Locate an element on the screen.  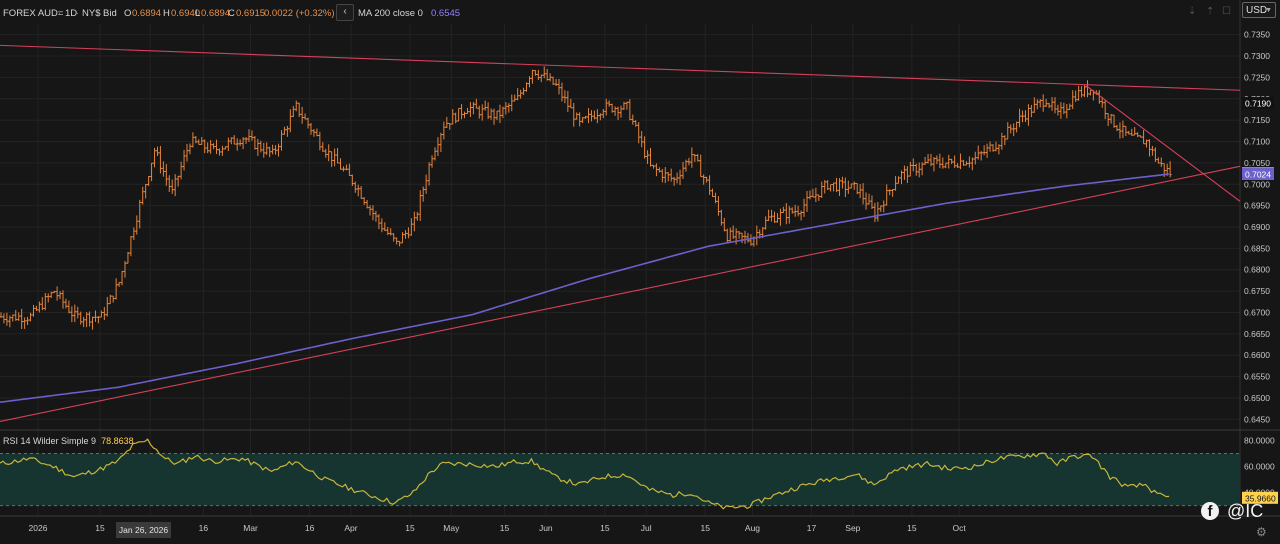
time-tick-label: May is located at coordinates (451, 528).